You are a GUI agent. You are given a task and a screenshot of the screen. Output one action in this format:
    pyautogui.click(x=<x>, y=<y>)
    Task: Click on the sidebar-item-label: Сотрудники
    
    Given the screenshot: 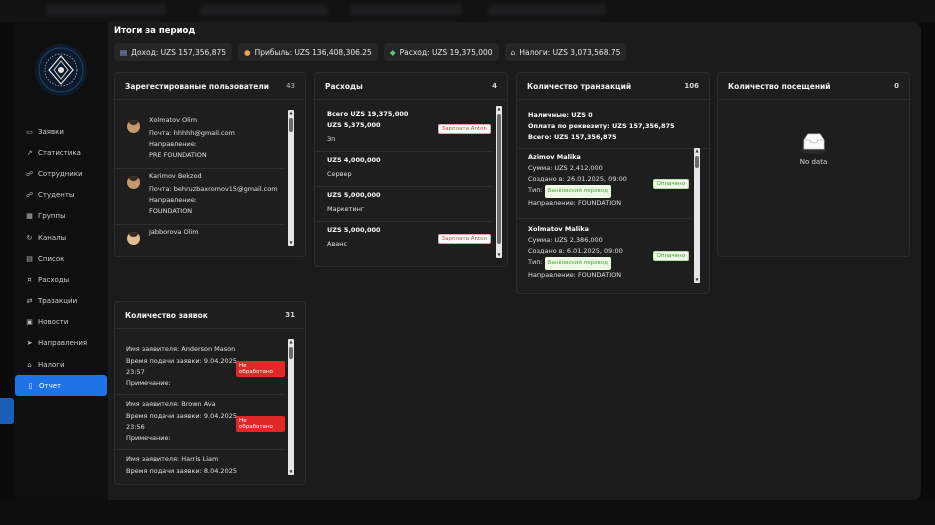 What is the action you would take?
    pyautogui.click(x=60, y=173)
    